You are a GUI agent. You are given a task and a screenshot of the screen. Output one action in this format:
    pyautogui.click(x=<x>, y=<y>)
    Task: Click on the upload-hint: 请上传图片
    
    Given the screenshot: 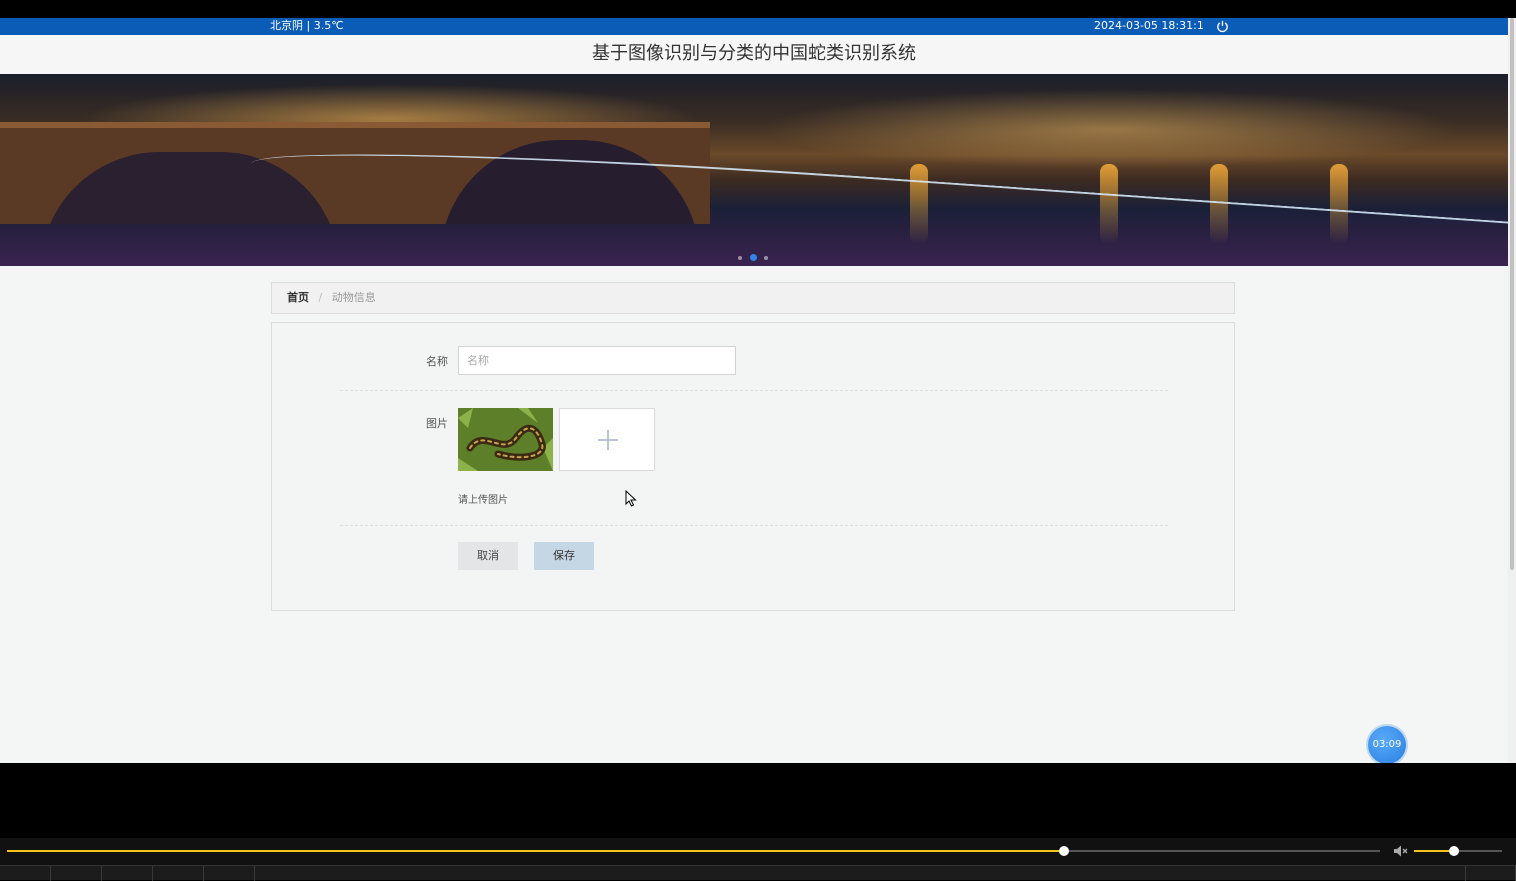 What is the action you would take?
    pyautogui.click(x=483, y=500)
    